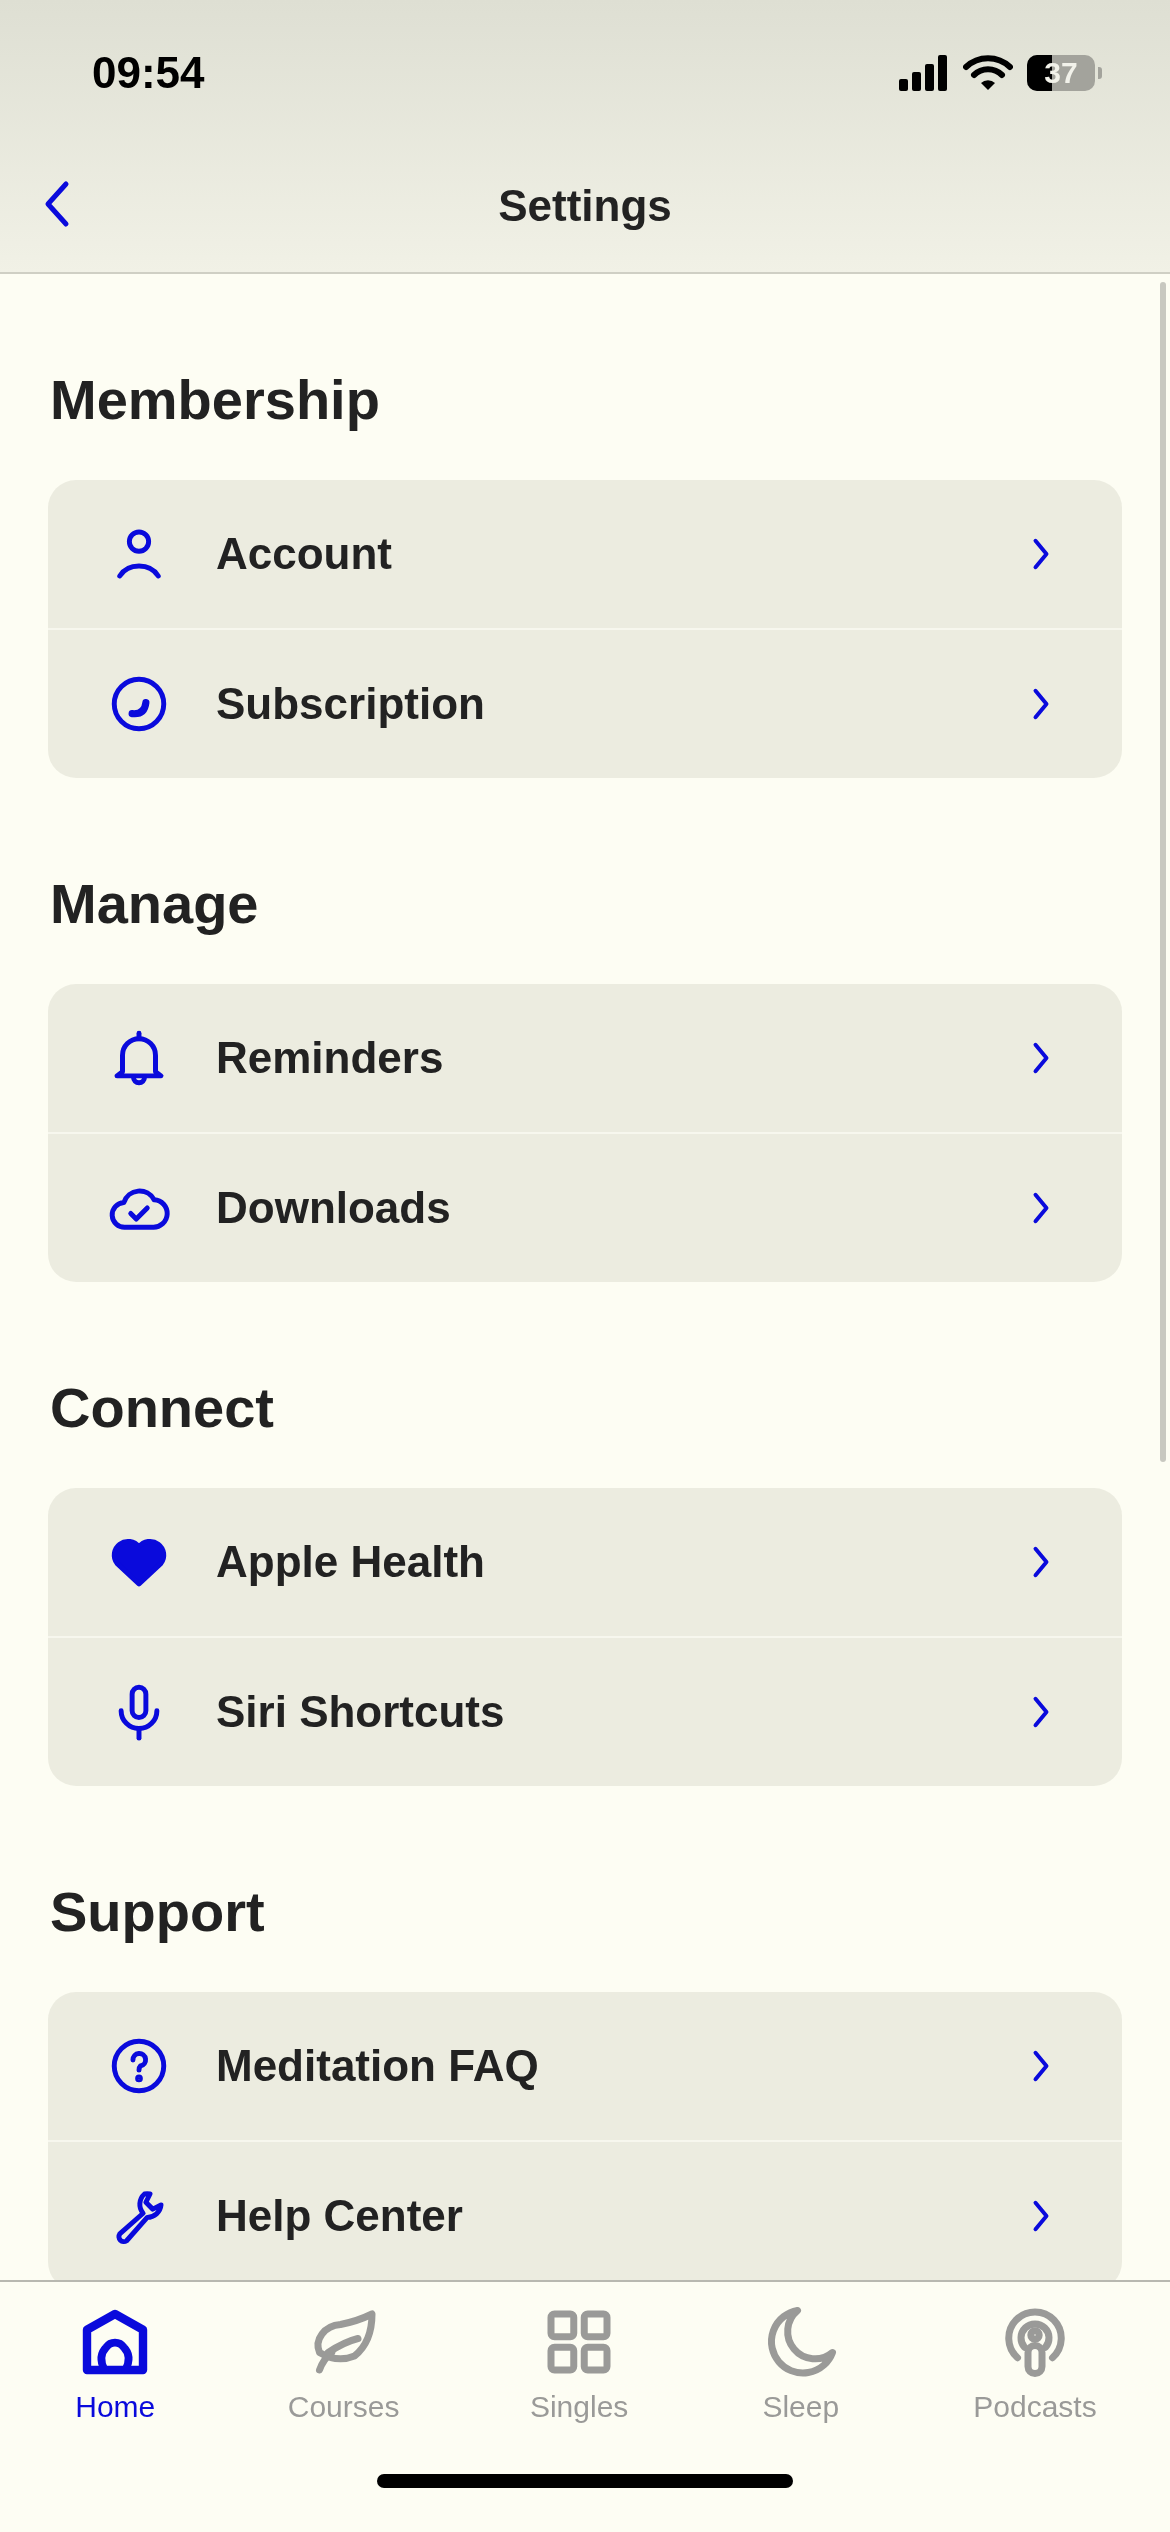  Describe the element at coordinates (585, 1058) in the screenshot. I see `settings-row: Reminders` at that location.